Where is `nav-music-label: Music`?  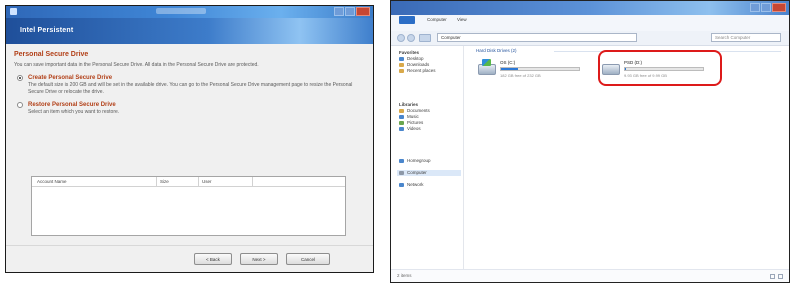 nav-music-label: Music is located at coordinates (413, 116).